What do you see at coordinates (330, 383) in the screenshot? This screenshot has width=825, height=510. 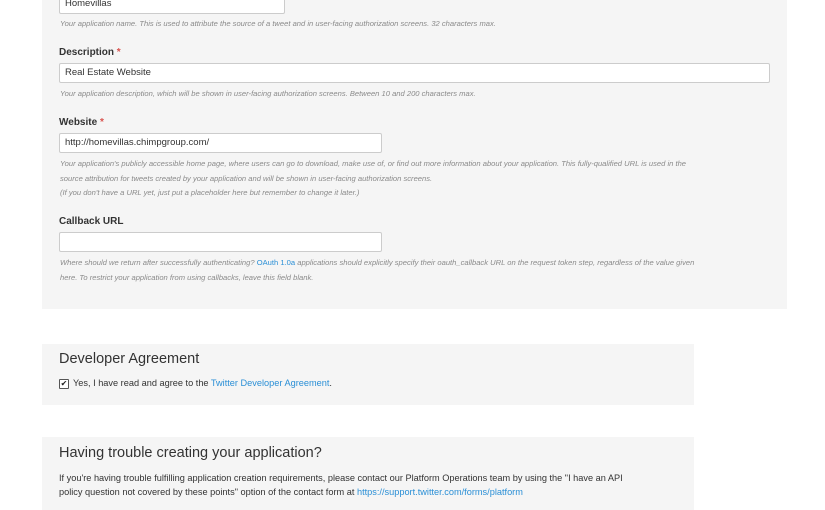 I see `agreement-text-post: .` at bounding box center [330, 383].